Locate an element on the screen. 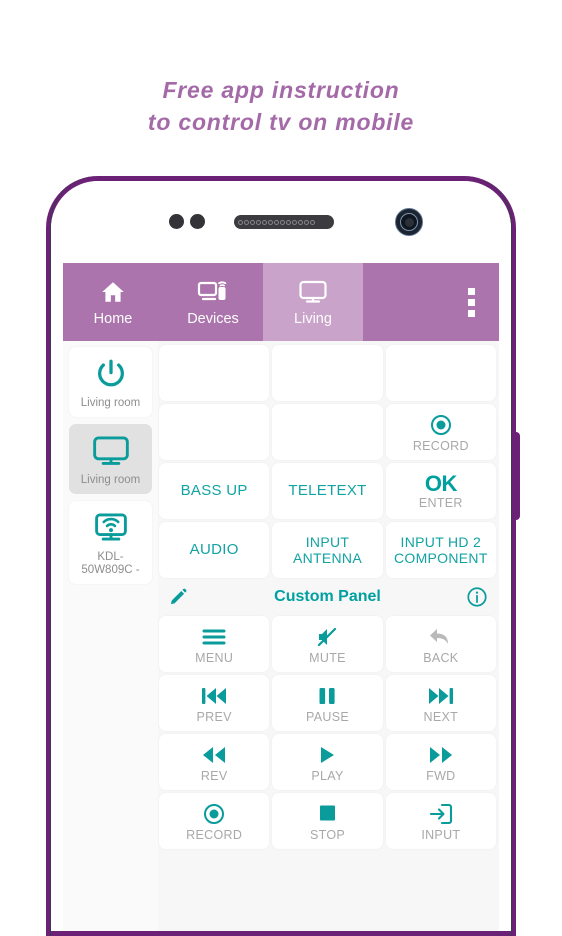 The height and width of the screenshot is (936, 562). tab-living-label: Living is located at coordinates (313, 319).